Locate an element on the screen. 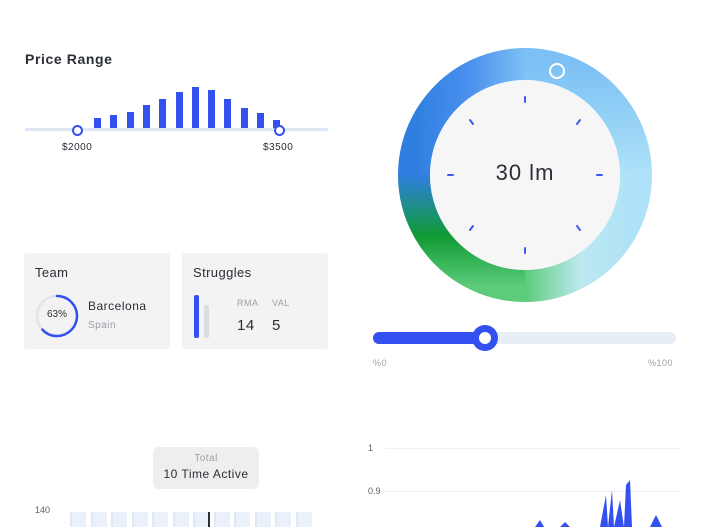  activity-tooltip: Total 10 Time Active is located at coordinates (206, 468).